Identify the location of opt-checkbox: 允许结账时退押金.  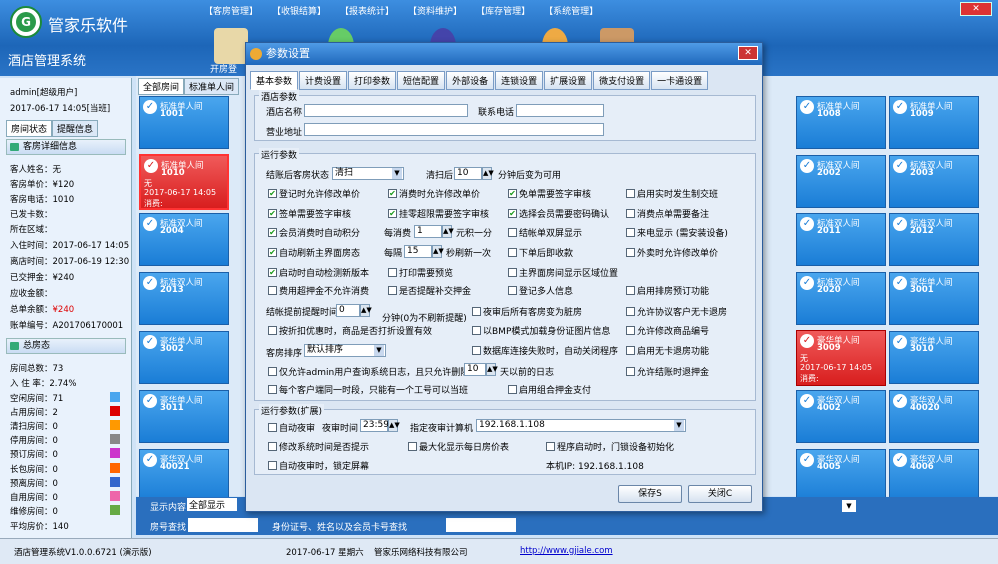
(667, 371).